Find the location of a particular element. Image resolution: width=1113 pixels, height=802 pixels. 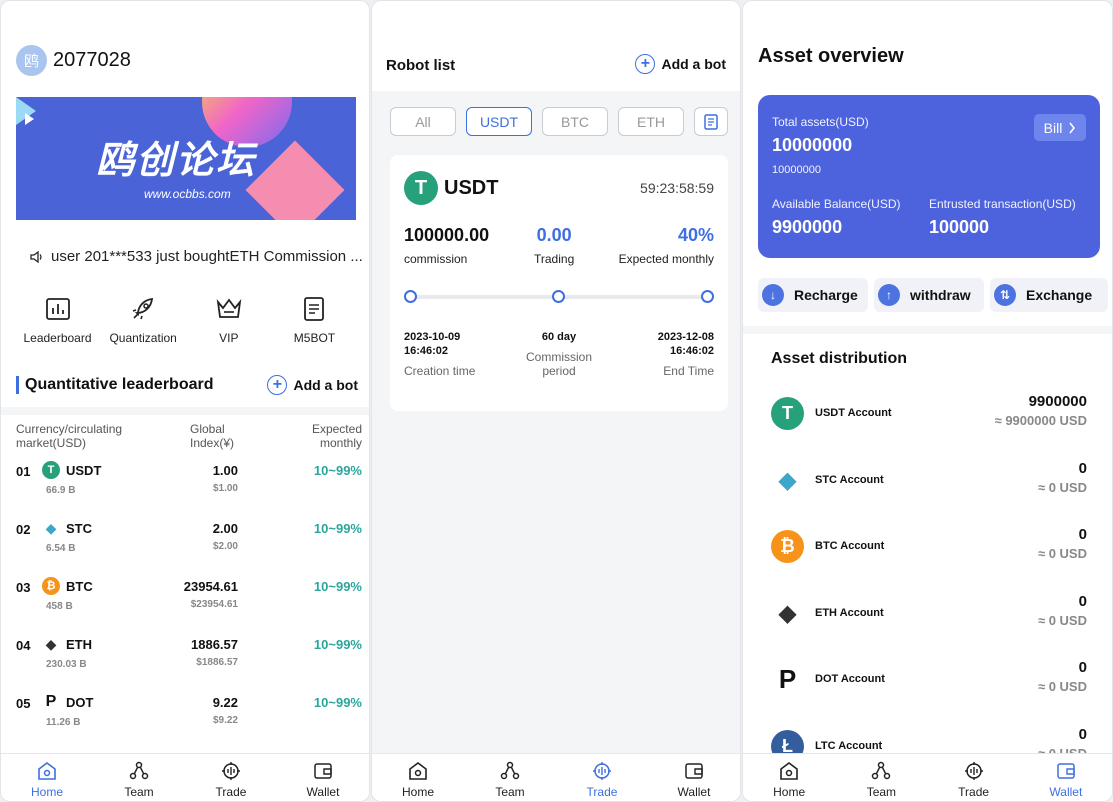

account-name: DOT Account is located at coordinates (850, 679).